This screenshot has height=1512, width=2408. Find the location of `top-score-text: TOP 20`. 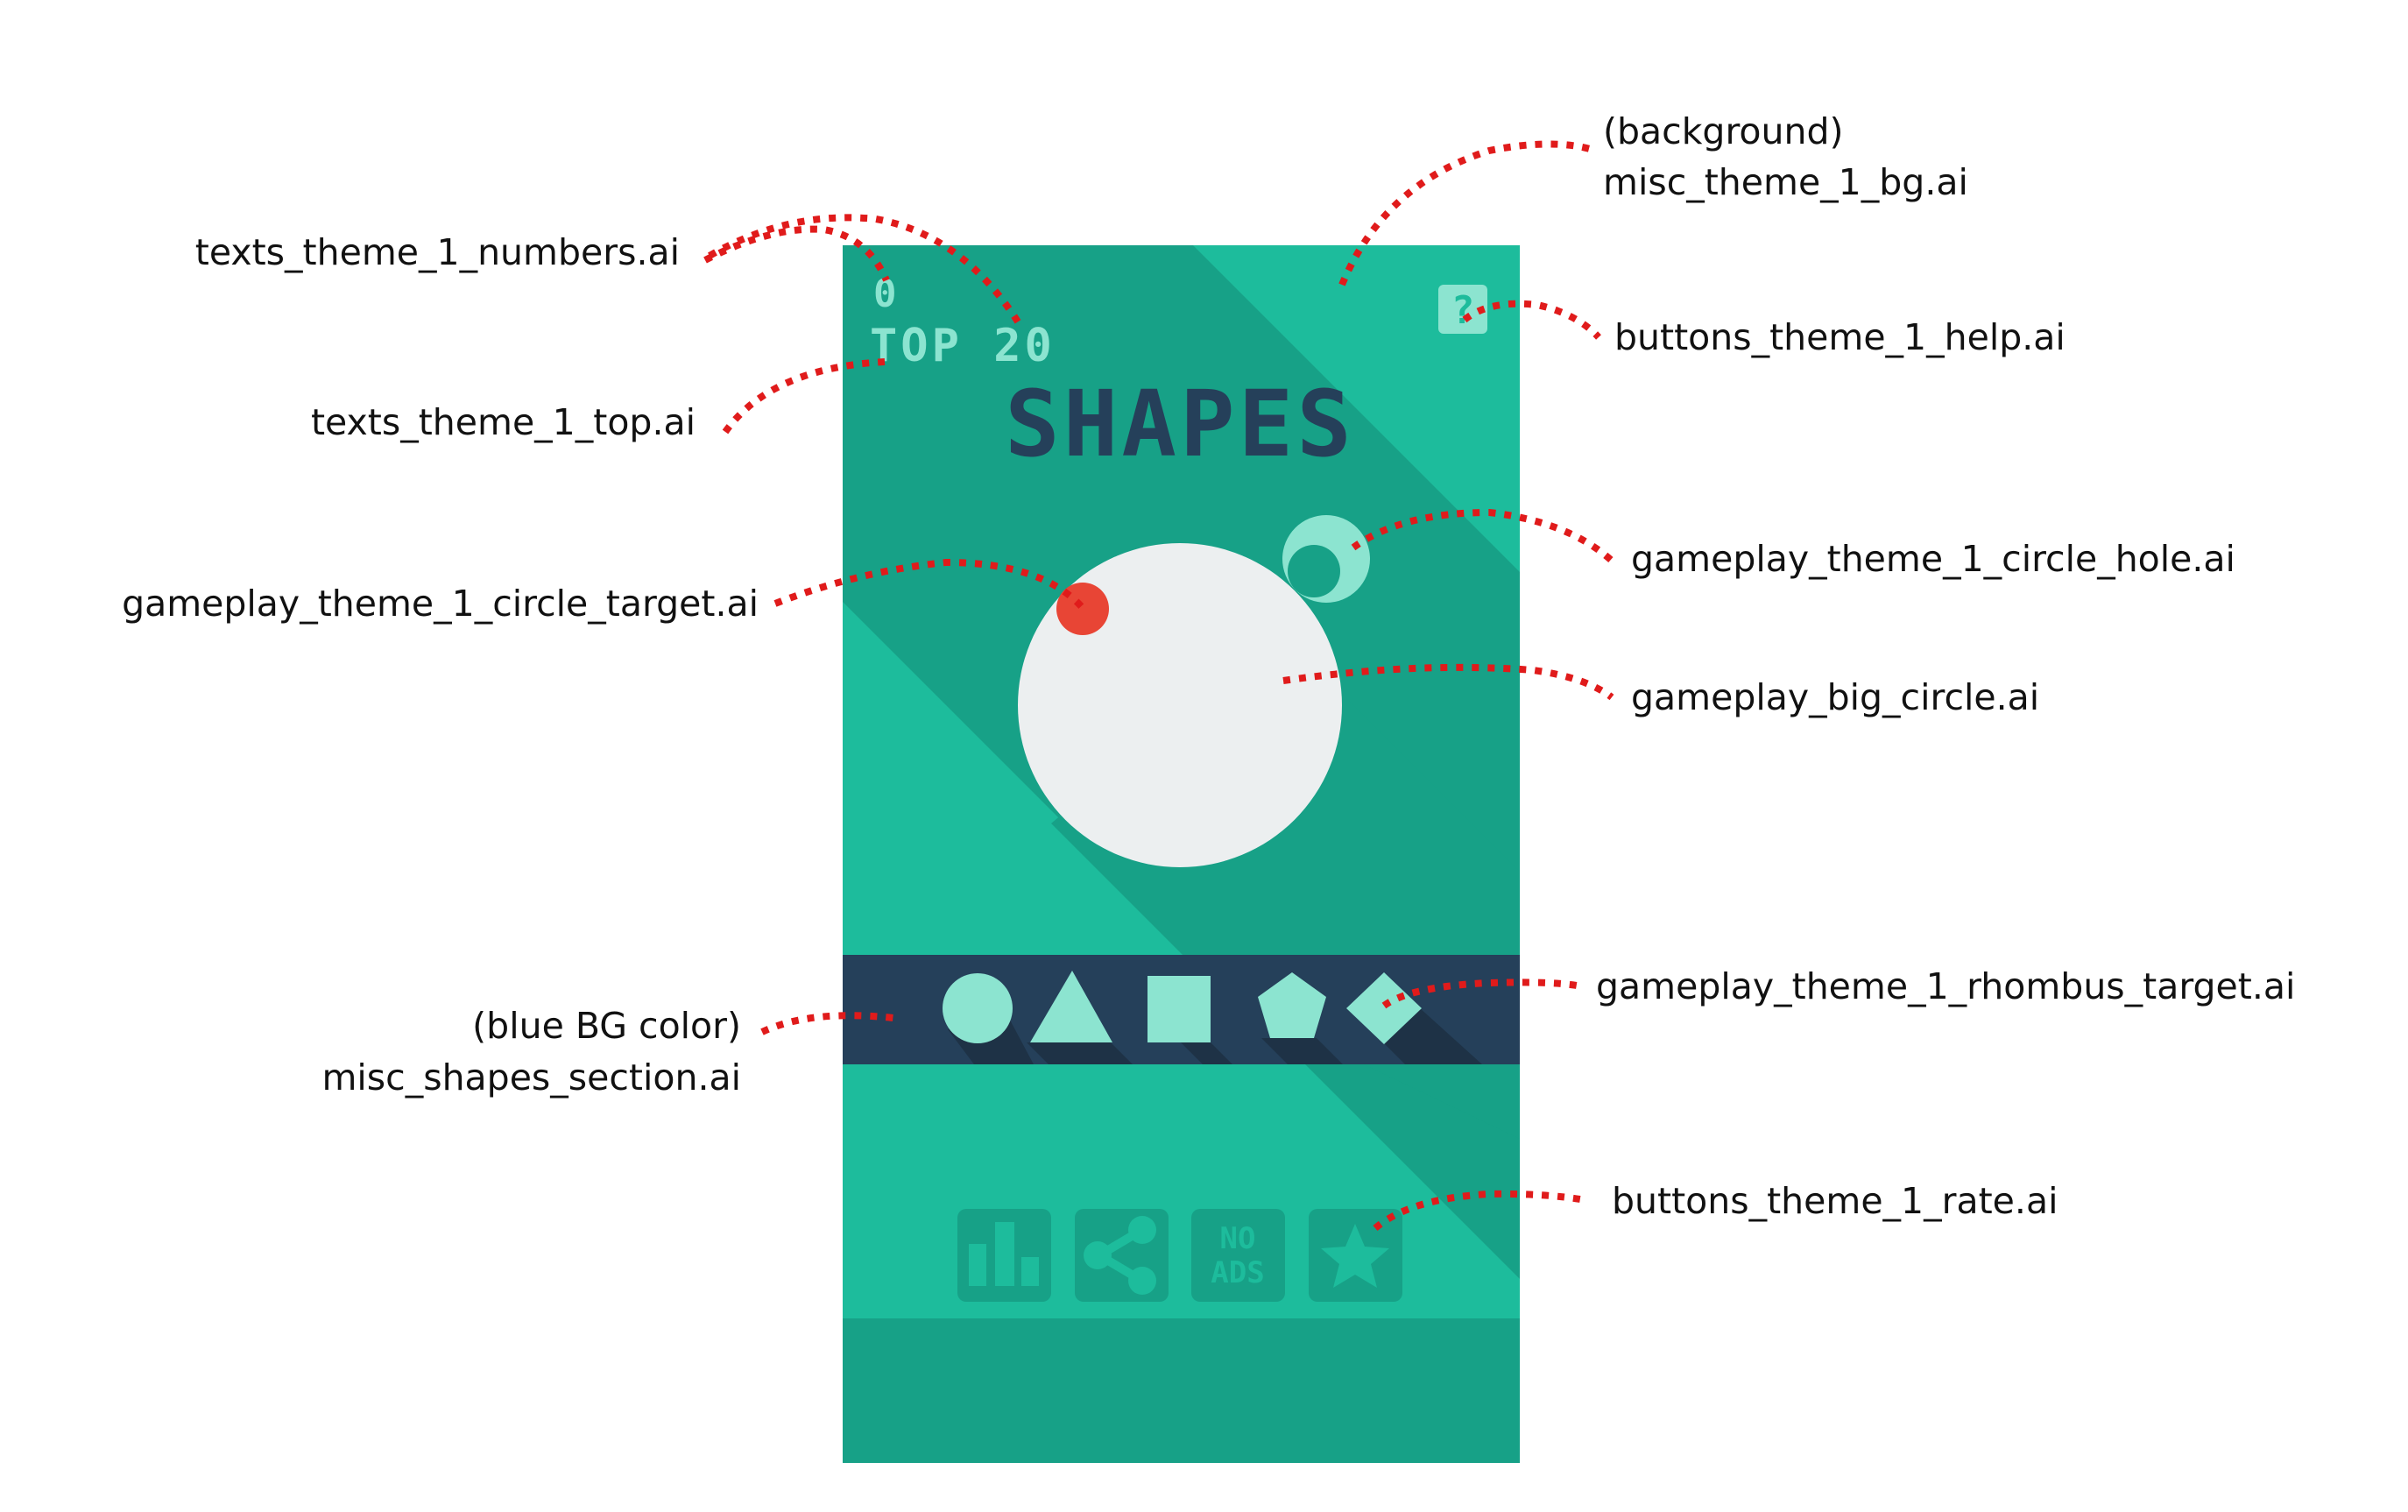

top-score-text: TOP 20 is located at coordinates (963, 346).